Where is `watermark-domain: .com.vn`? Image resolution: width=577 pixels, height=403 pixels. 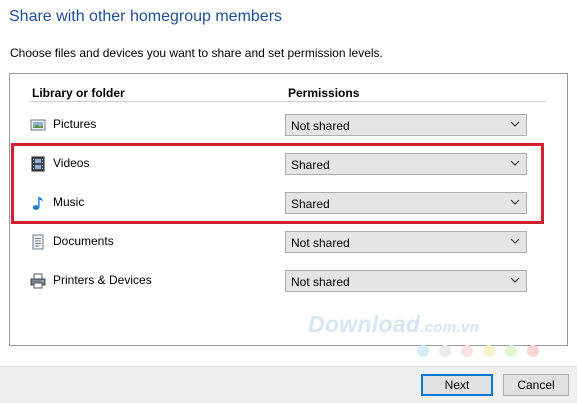 watermark-domain: .com.vn is located at coordinates (450, 327).